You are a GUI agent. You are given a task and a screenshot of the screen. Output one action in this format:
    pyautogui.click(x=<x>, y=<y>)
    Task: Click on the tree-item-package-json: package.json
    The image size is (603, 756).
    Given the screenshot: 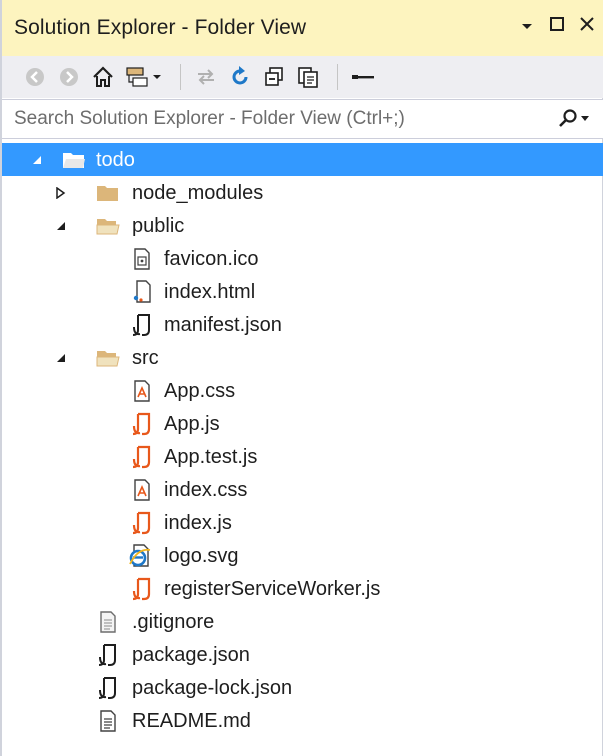 What is the action you would take?
    pyautogui.click(x=302, y=654)
    